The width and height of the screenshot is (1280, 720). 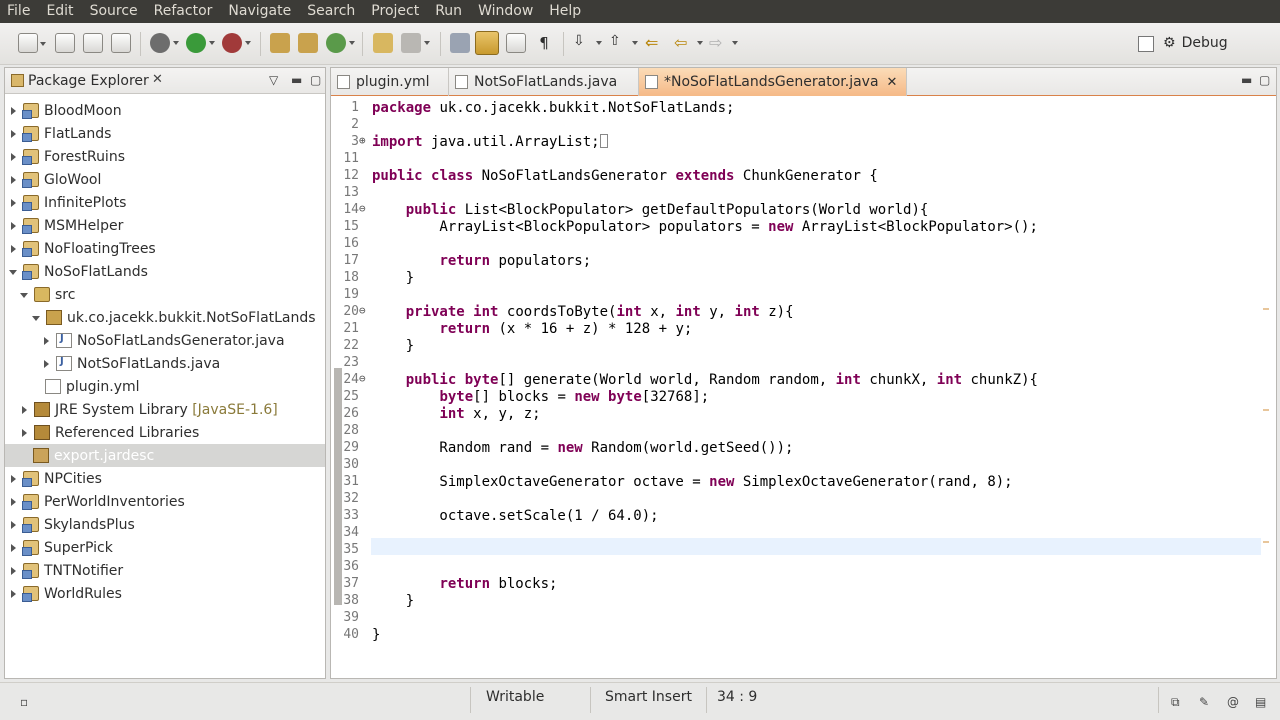 I want to click on console-icon: ⧉, so click(x=1177, y=702).